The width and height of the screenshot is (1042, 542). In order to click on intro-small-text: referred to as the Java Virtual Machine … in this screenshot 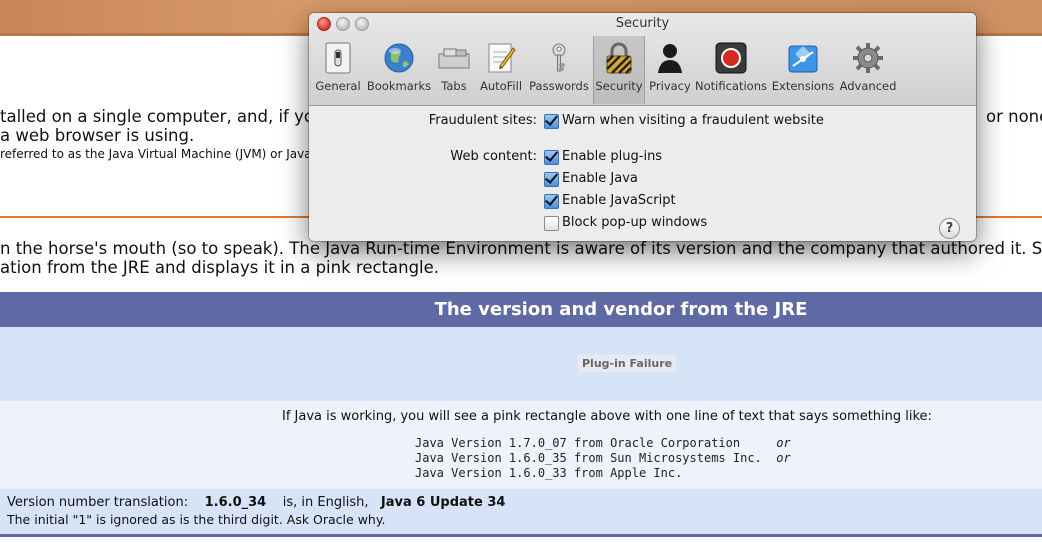, I will do `click(156, 154)`.